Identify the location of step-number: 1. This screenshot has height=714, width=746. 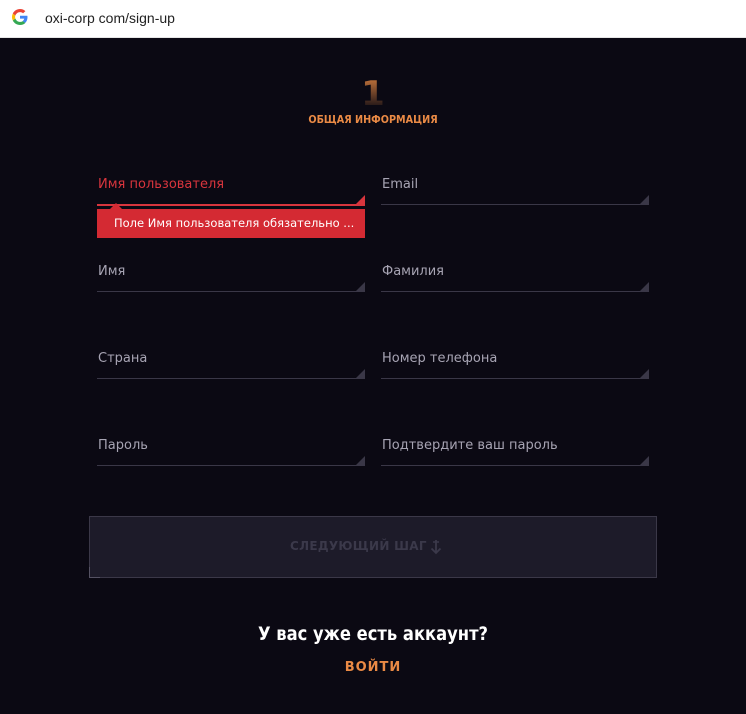
(373, 94).